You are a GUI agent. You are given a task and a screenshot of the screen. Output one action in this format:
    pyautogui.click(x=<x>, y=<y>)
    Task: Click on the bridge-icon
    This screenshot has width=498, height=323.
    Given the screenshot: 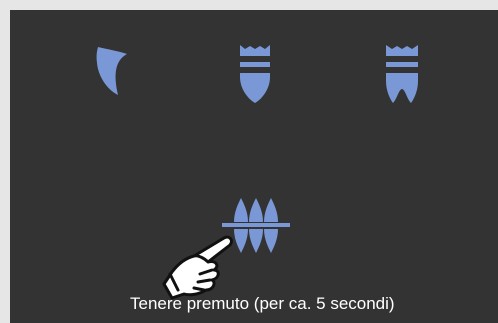 What is the action you would take?
    pyautogui.click(x=402, y=75)
    